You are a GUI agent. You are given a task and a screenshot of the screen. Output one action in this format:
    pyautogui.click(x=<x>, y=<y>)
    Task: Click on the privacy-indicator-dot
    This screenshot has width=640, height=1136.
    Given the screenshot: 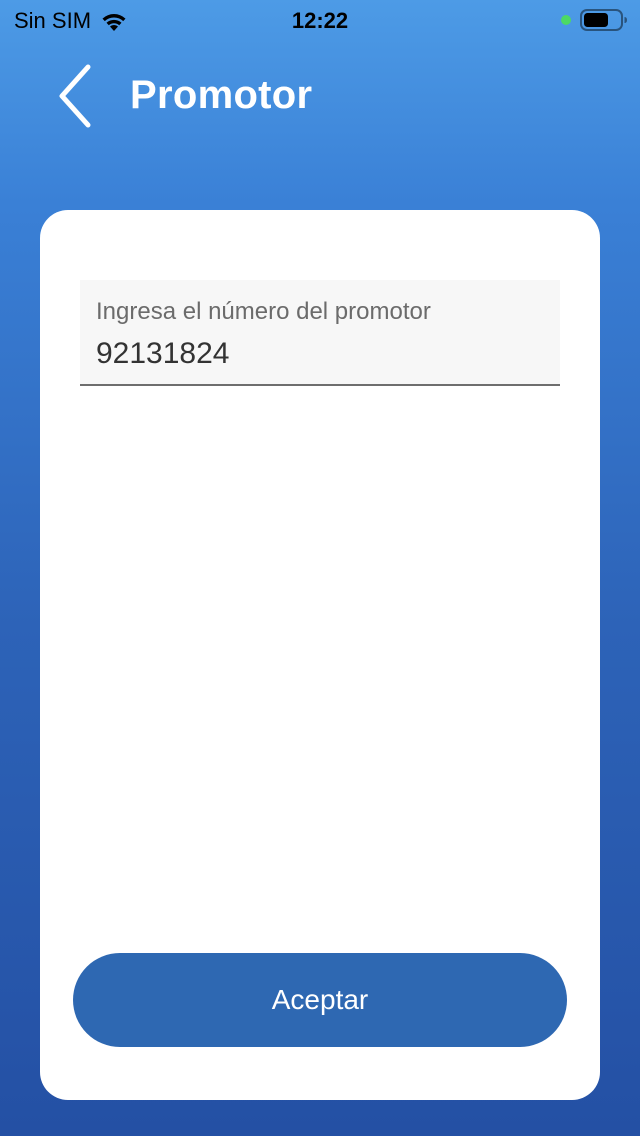 What is the action you would take?
    pyautogui.click(x=566, y=20)
    